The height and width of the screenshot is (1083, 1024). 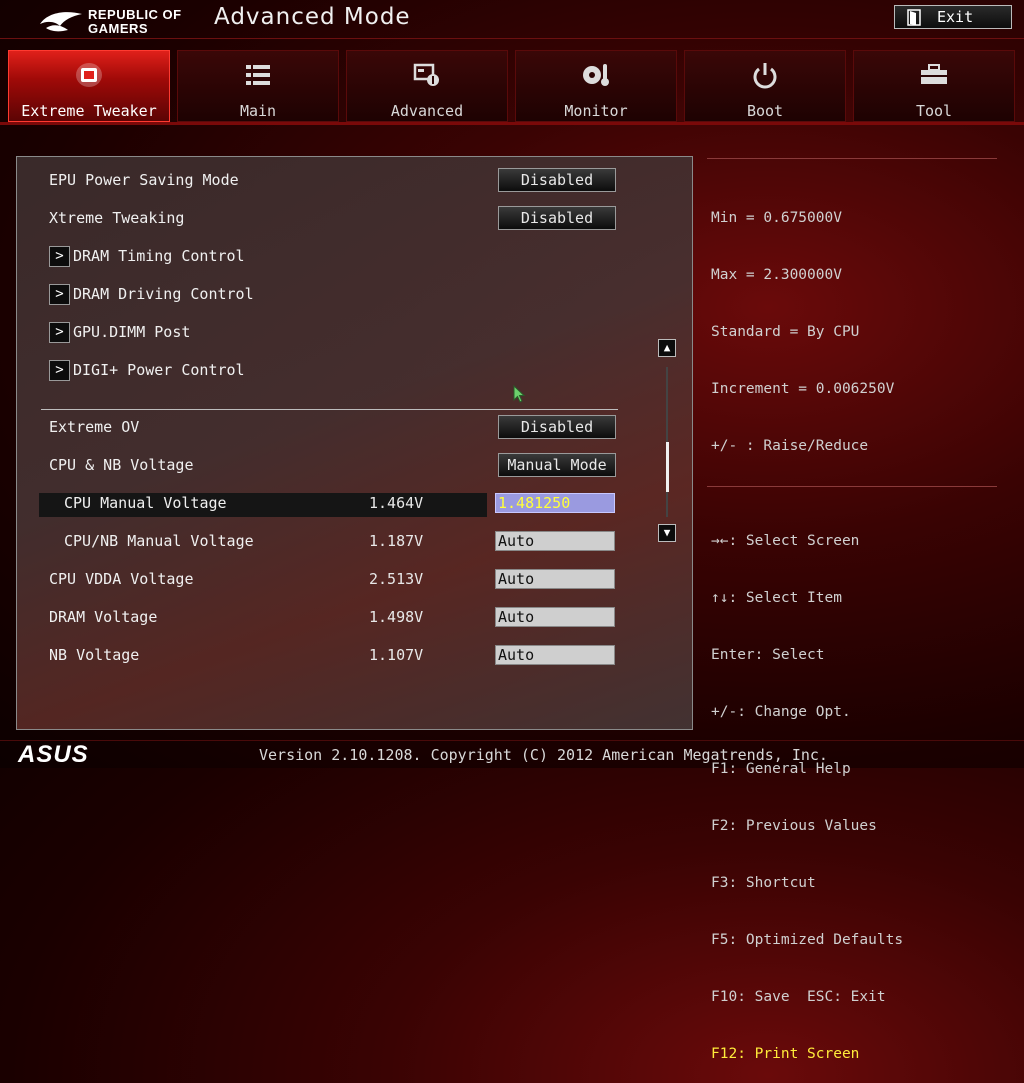 I want to click on cpu-nb-voltage-select: Manual Mode, so click(x=557, y=465).